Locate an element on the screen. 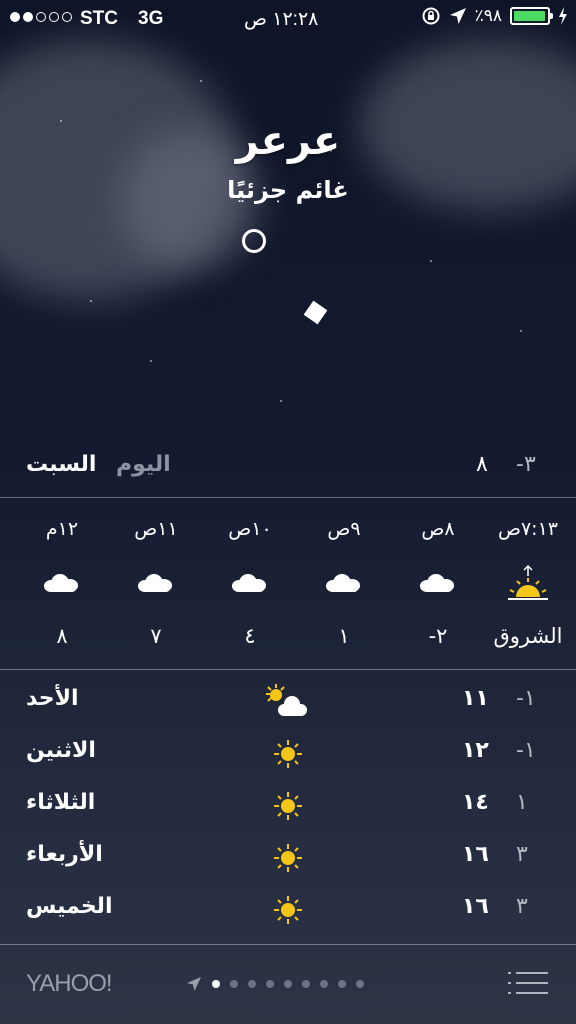 The height and width of the screenshot is (1024, 576). hour-time: ١١ص is located at coordinates (156, 529).